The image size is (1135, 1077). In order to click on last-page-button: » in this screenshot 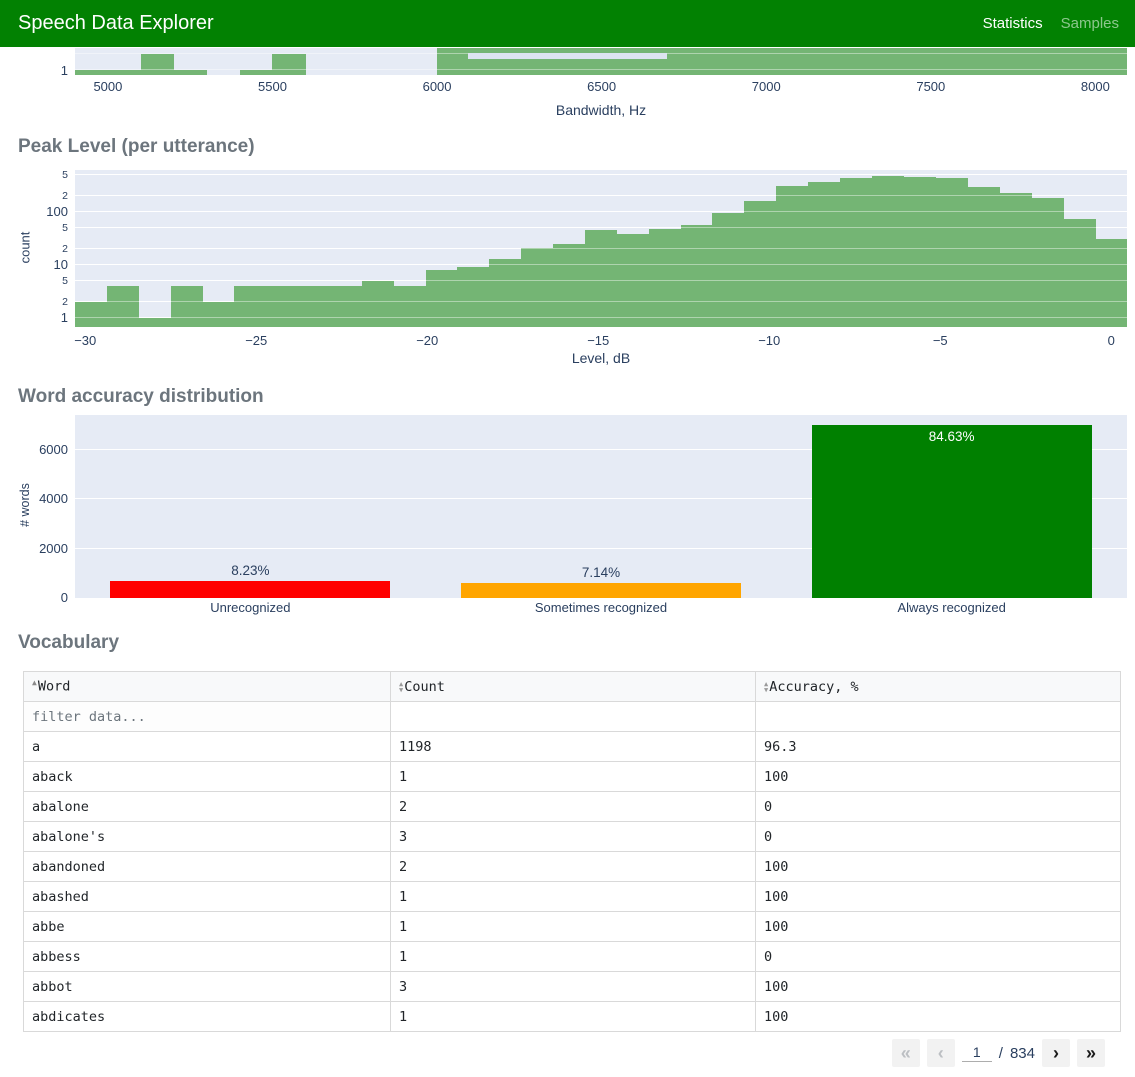, I will do `click(1091, 1053)`.